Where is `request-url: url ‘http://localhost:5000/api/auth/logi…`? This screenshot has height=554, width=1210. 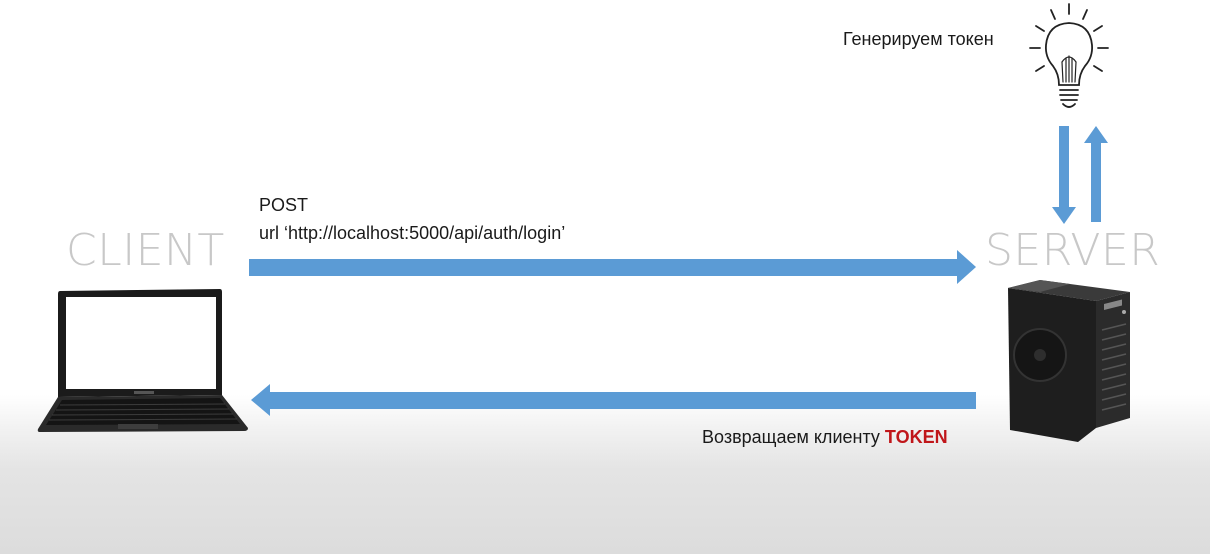 request-url: url ‘http://localhost:5000/api/auth/logi… is located at coordinates (412, 233).